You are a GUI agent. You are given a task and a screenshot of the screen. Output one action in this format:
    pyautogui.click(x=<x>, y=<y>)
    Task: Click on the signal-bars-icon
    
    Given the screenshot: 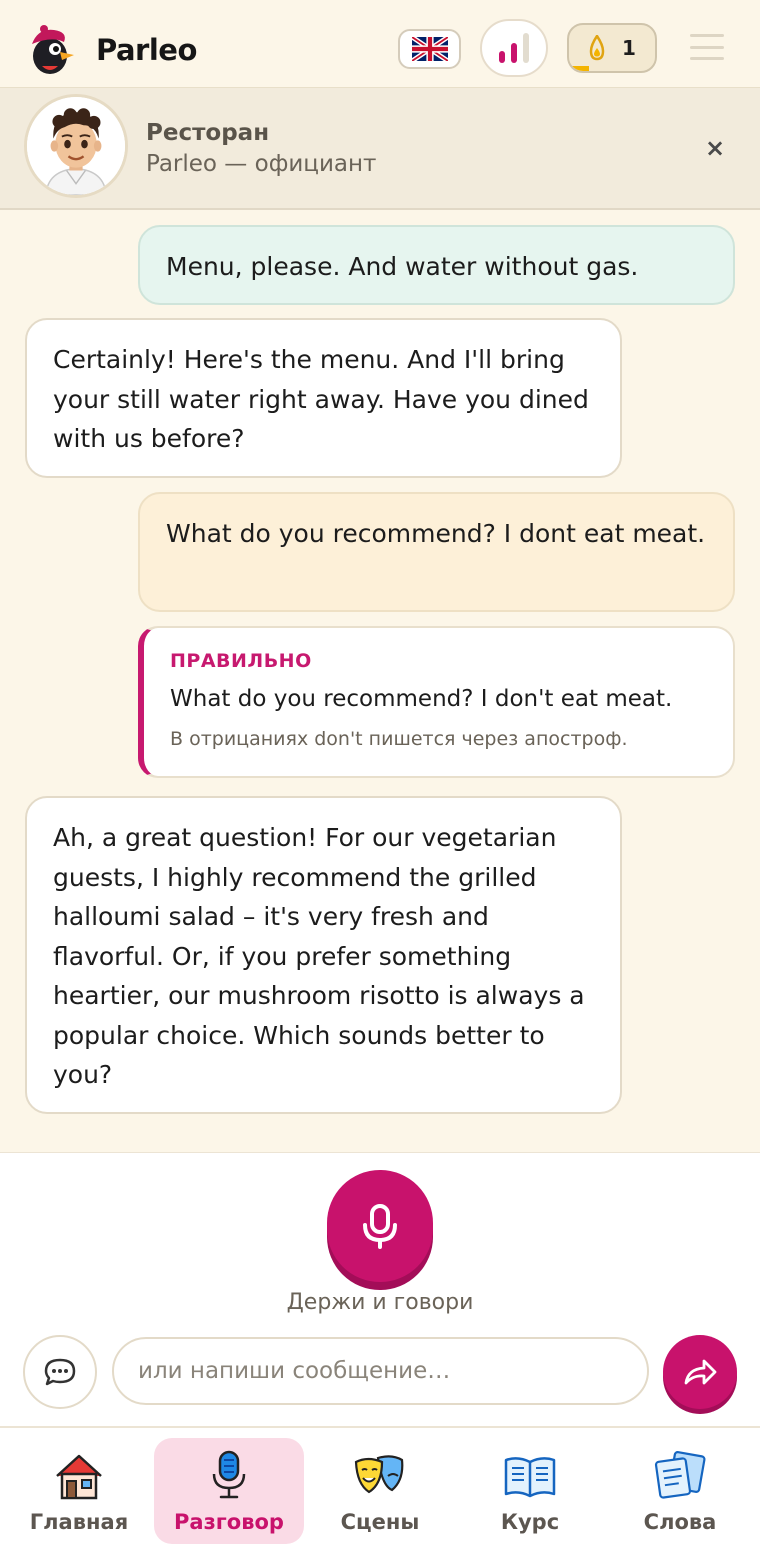 What is the action you would take?
    pyautogui.click(x=514, y=48)
    